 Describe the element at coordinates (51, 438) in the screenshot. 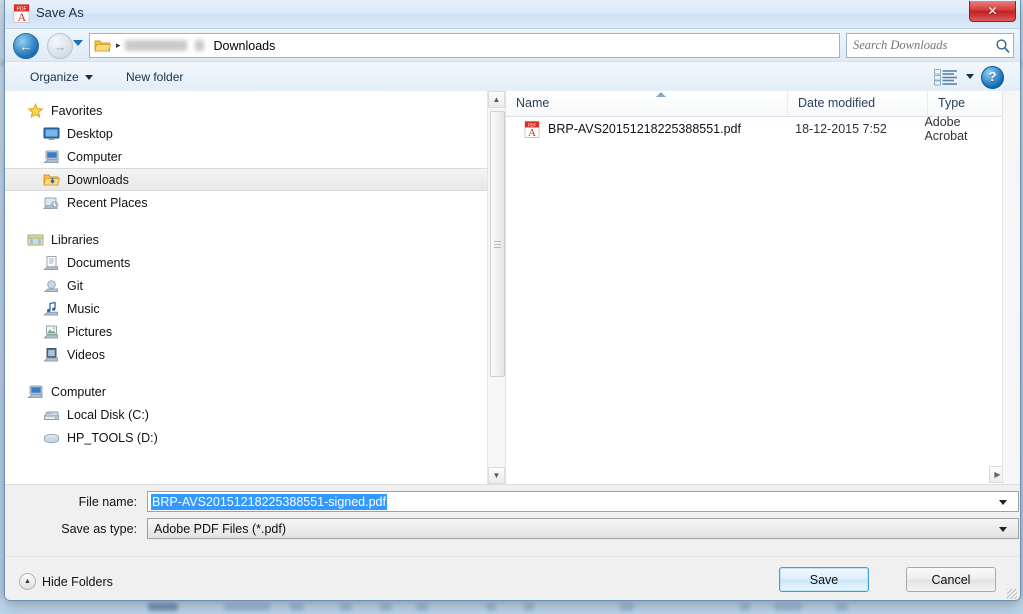

I see `removable-drive-icon` at that location.